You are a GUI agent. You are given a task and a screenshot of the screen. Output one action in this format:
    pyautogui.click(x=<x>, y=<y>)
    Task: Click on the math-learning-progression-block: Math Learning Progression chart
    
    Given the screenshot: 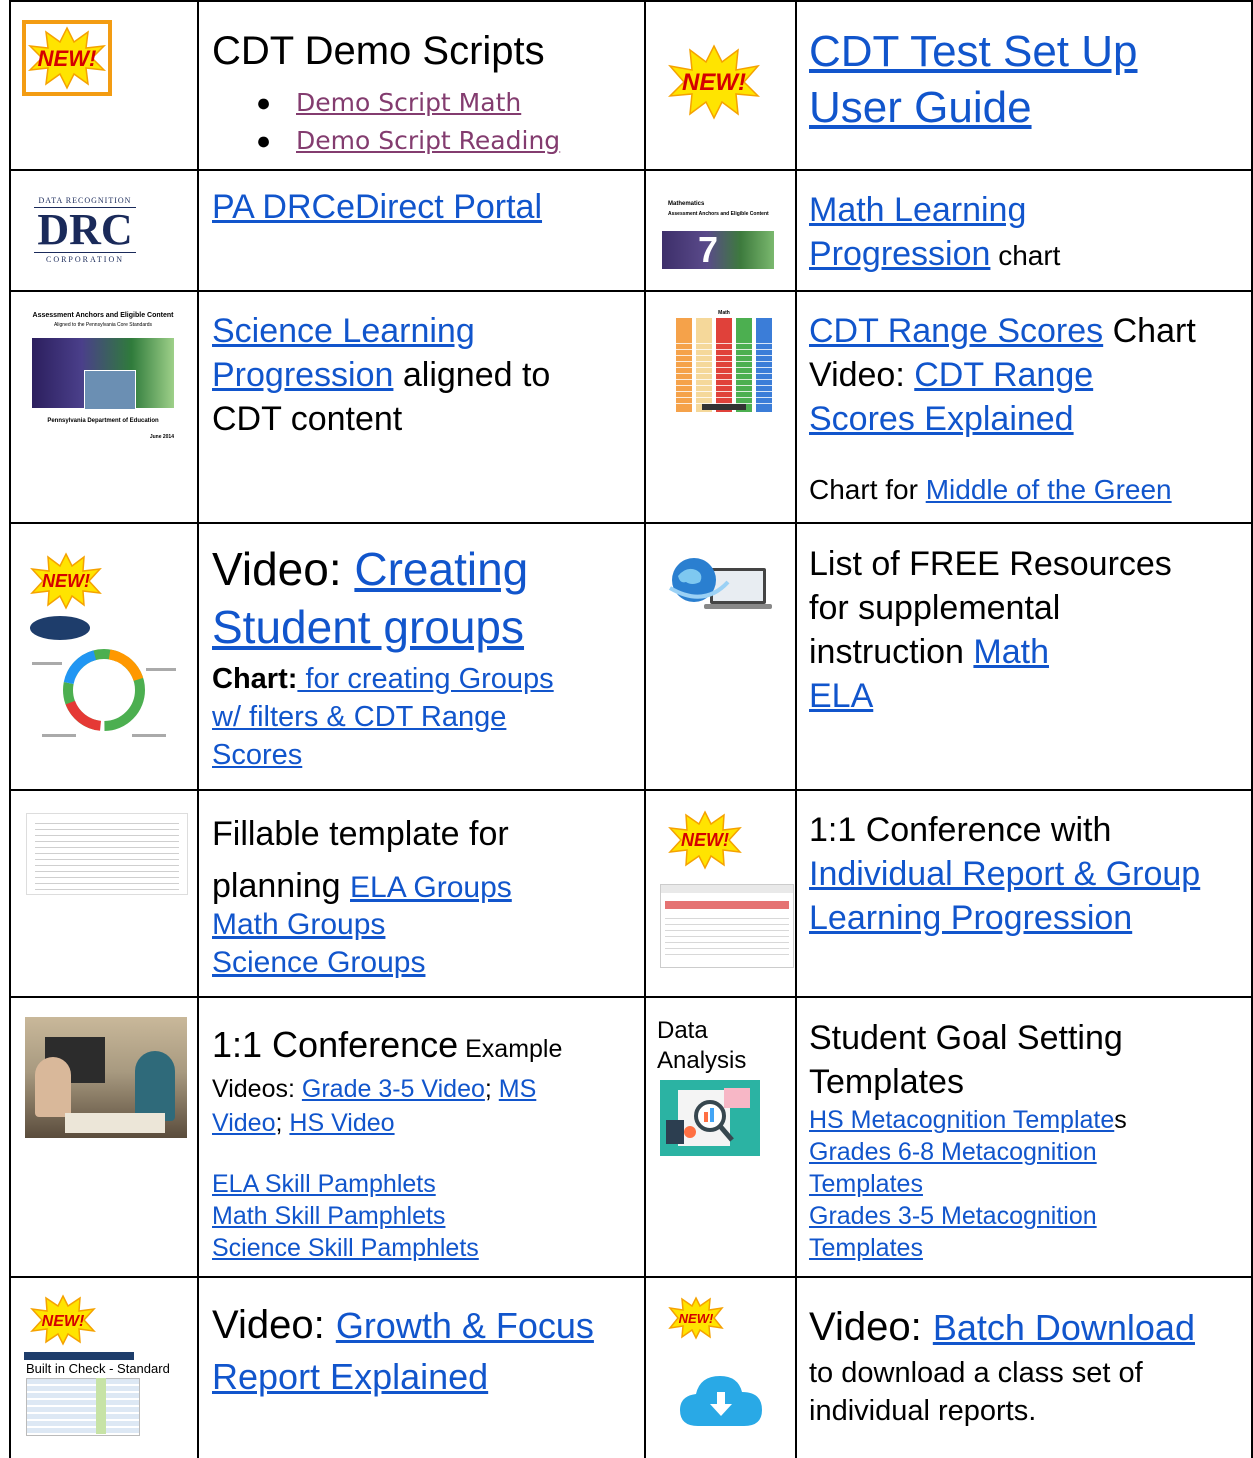 What is the action you would take?
    pyautogui.click(x=934, y=233)
    